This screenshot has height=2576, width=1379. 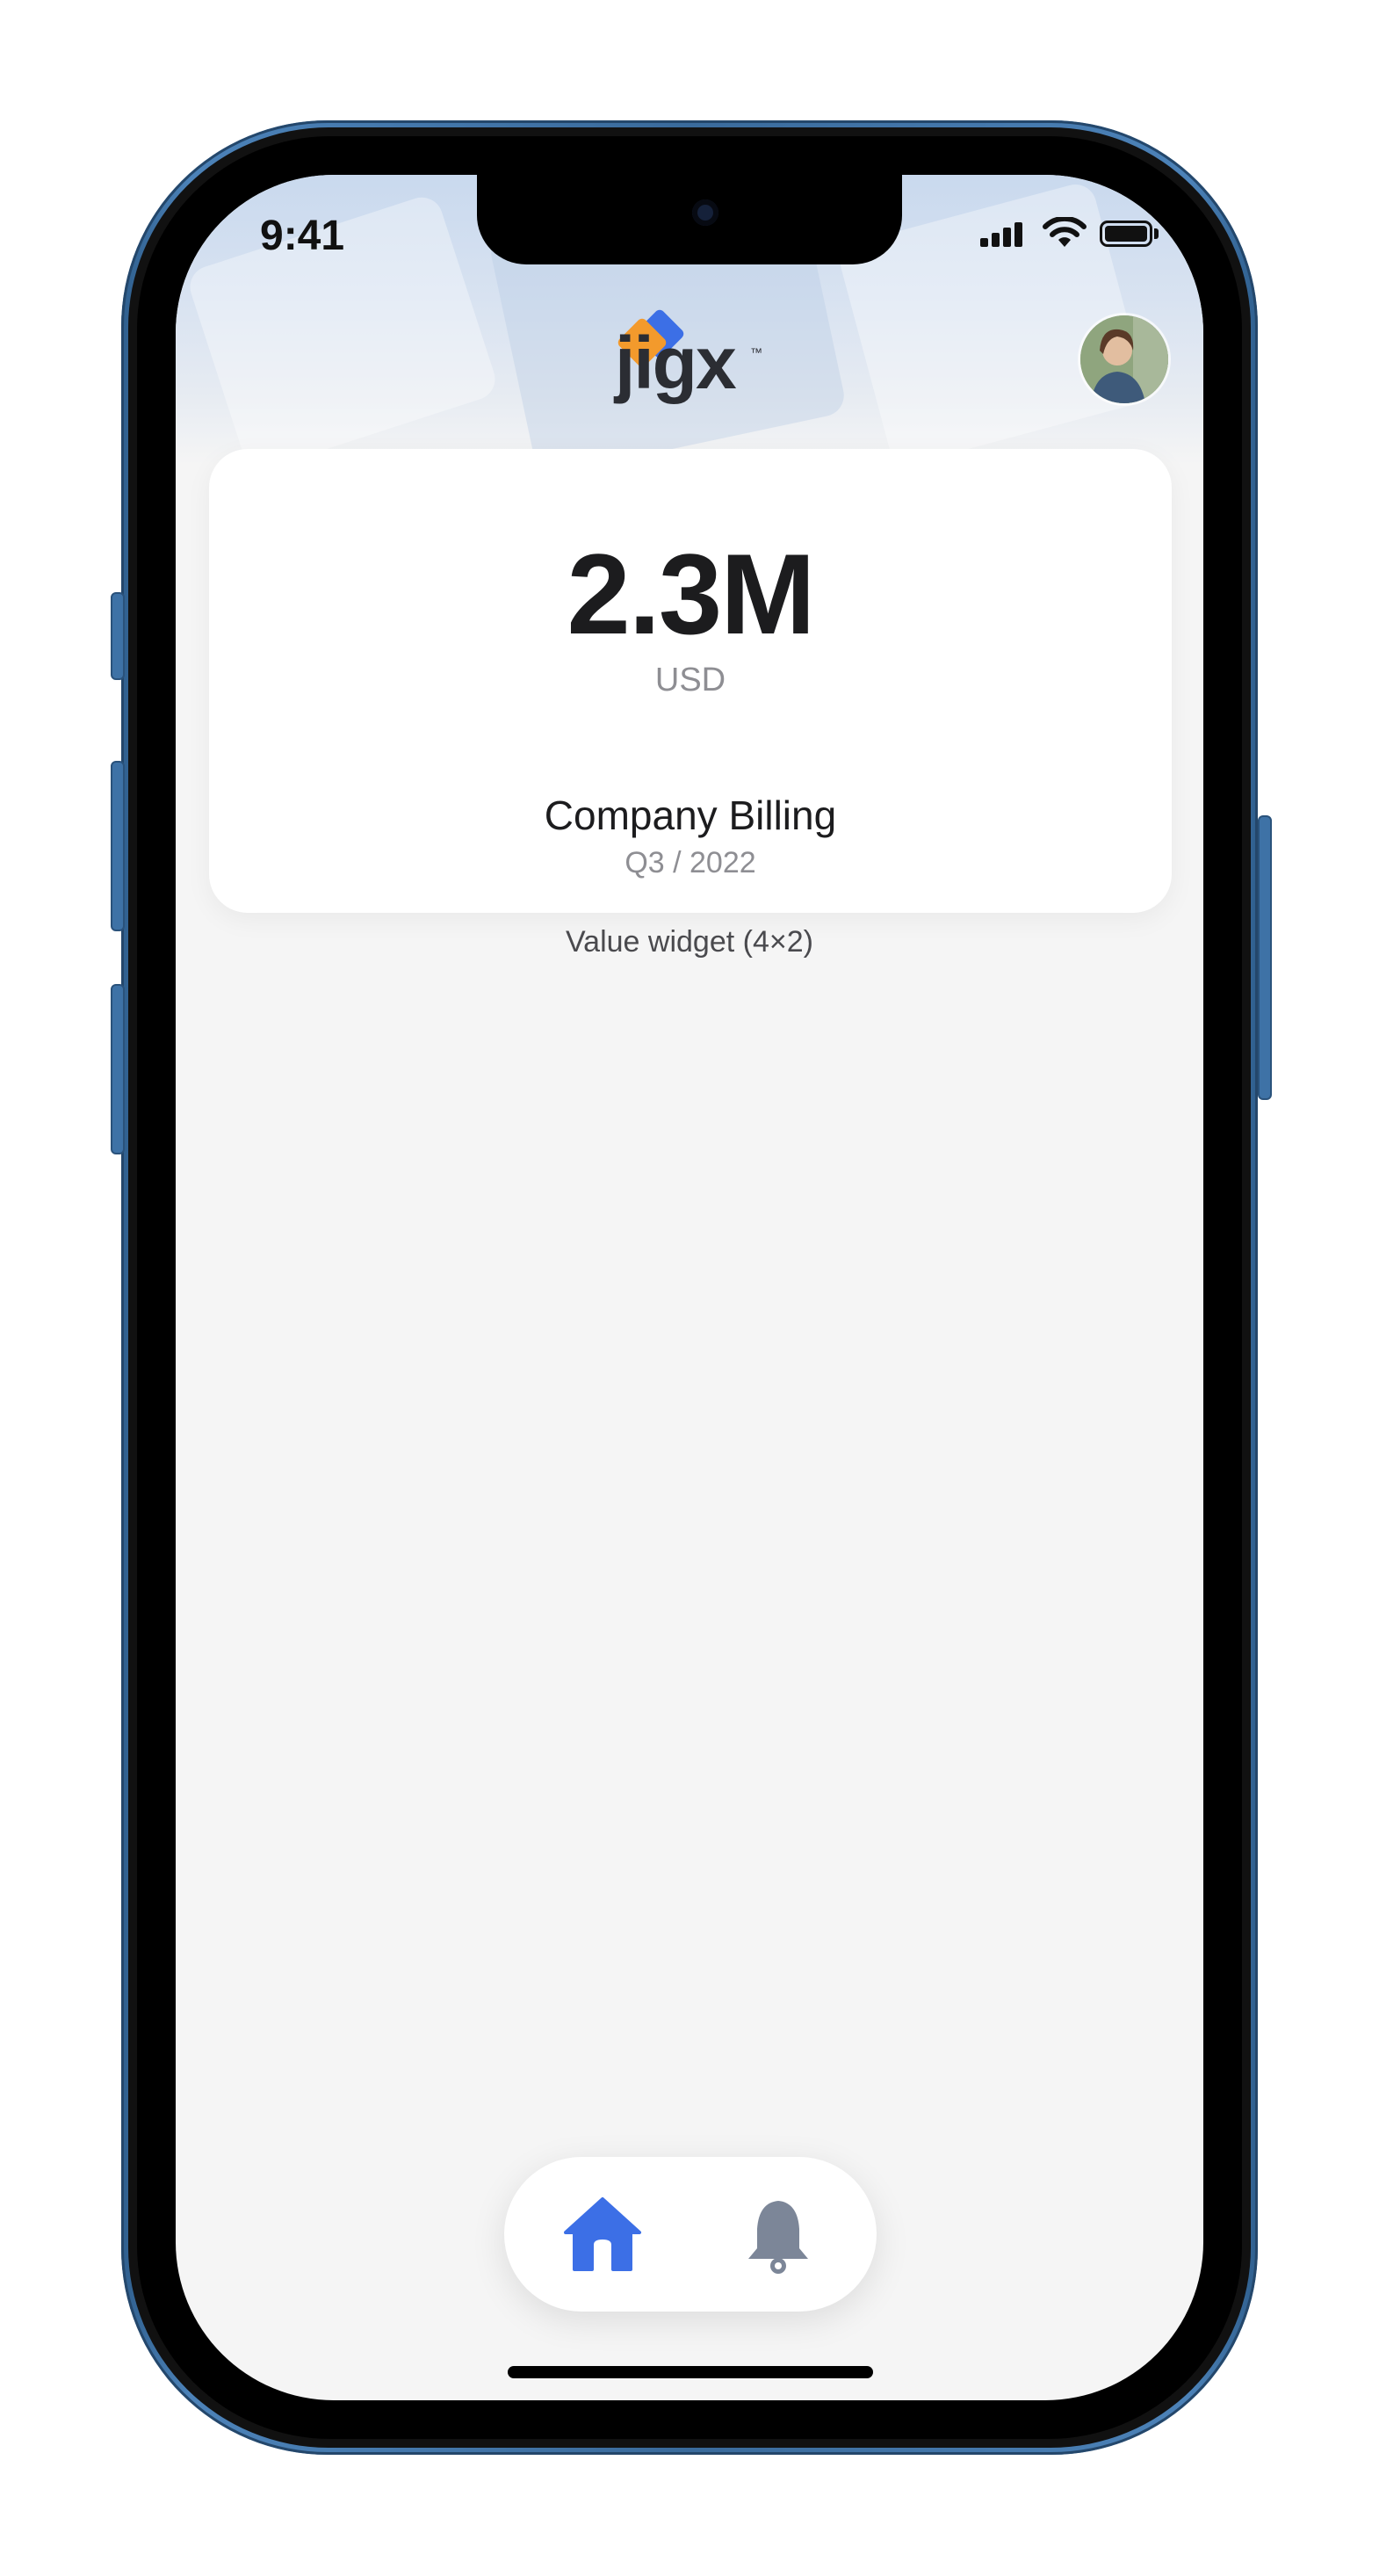 I want to click on wifi-icon, so click(x=1065, y=232).